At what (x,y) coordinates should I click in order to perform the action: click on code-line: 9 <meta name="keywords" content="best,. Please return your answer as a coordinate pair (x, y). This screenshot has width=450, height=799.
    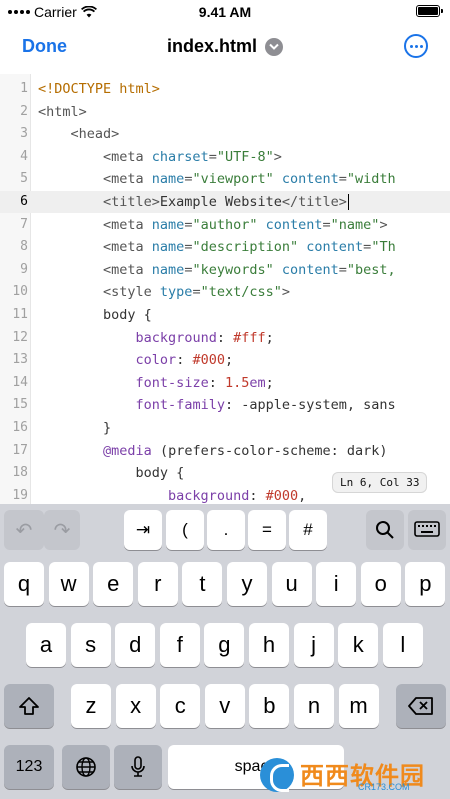
    Looking at the image, I should click on (225, 270).